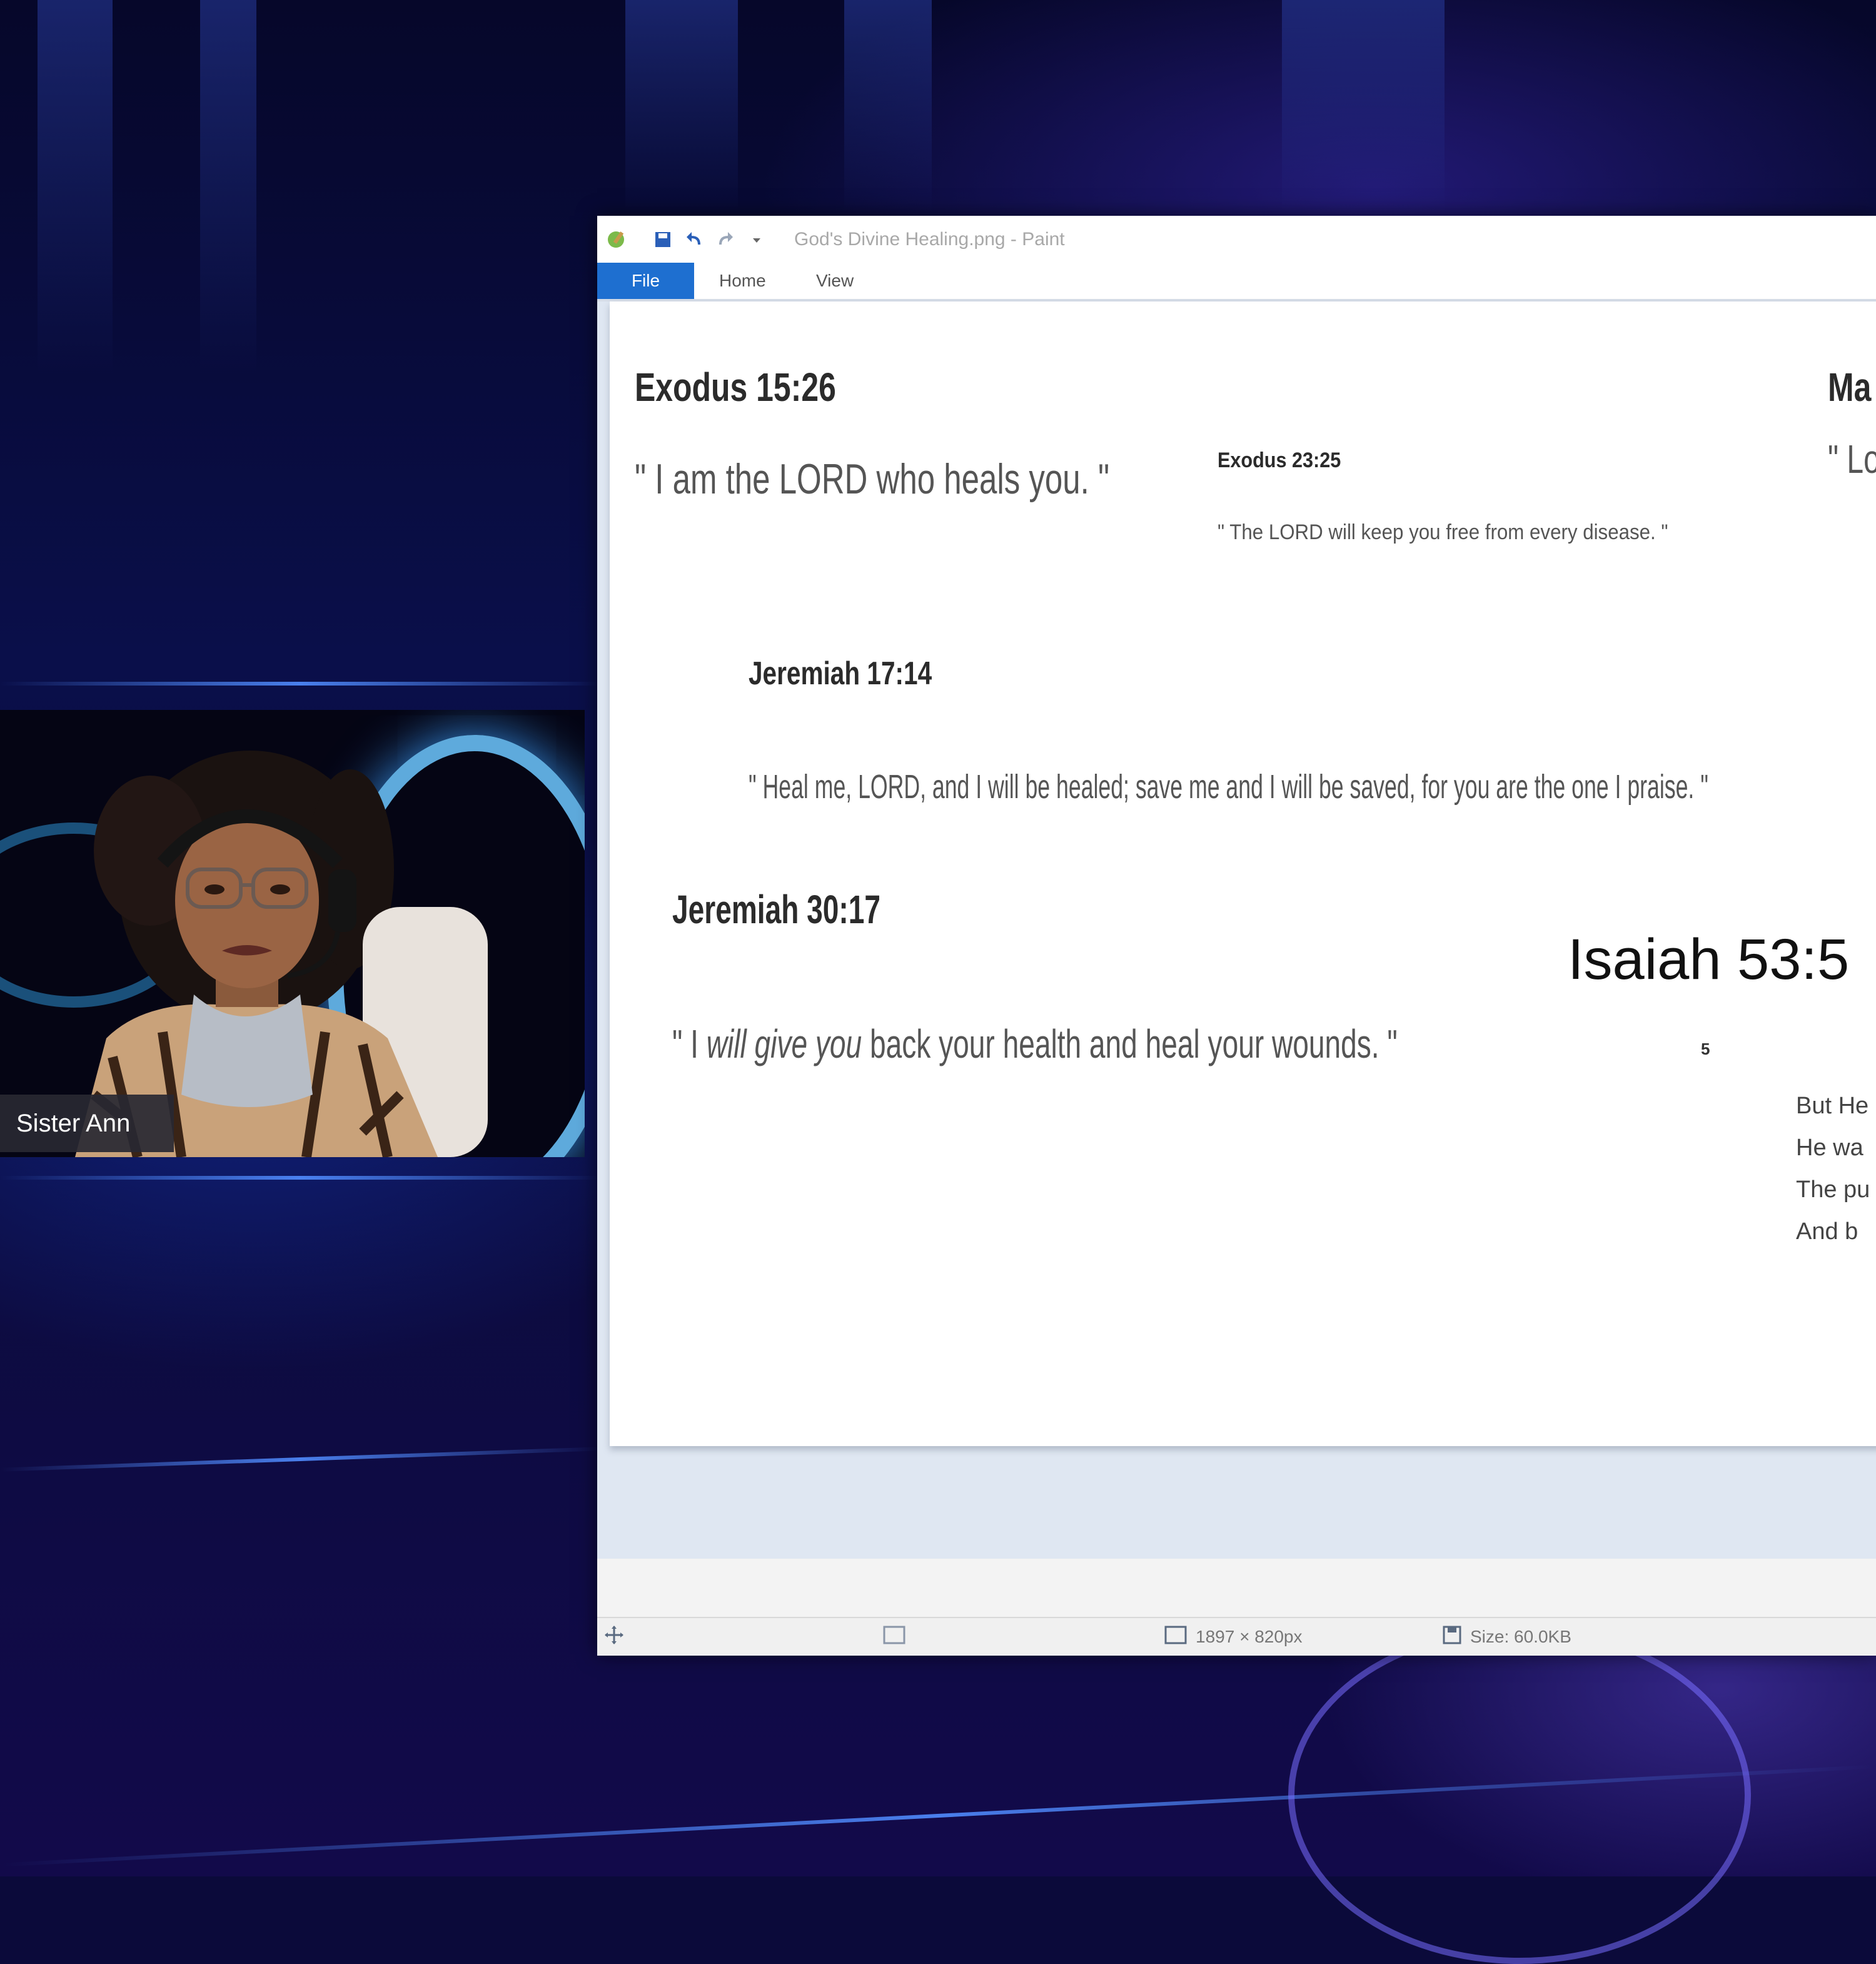  What do you see at coordinates (694, 239) in the screenshot?
I see `undo-icon` at bounding box center [694, 239].